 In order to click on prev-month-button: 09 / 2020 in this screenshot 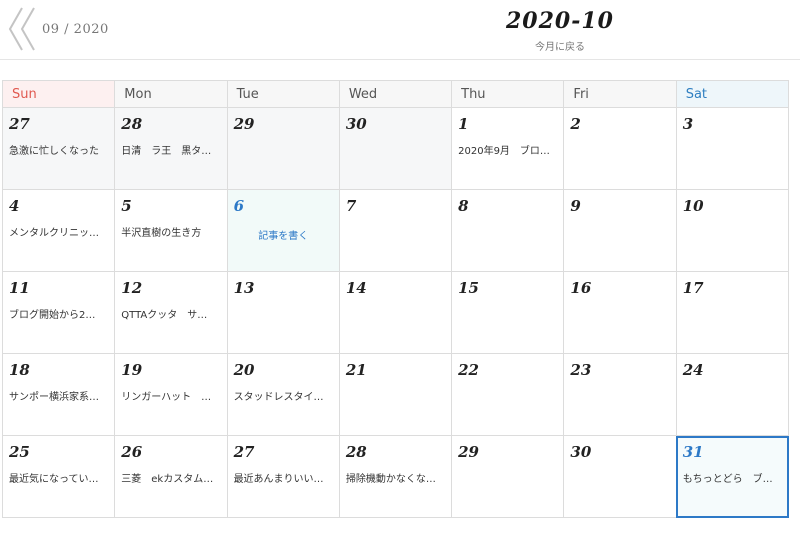, I will do `click(58, 29)`.